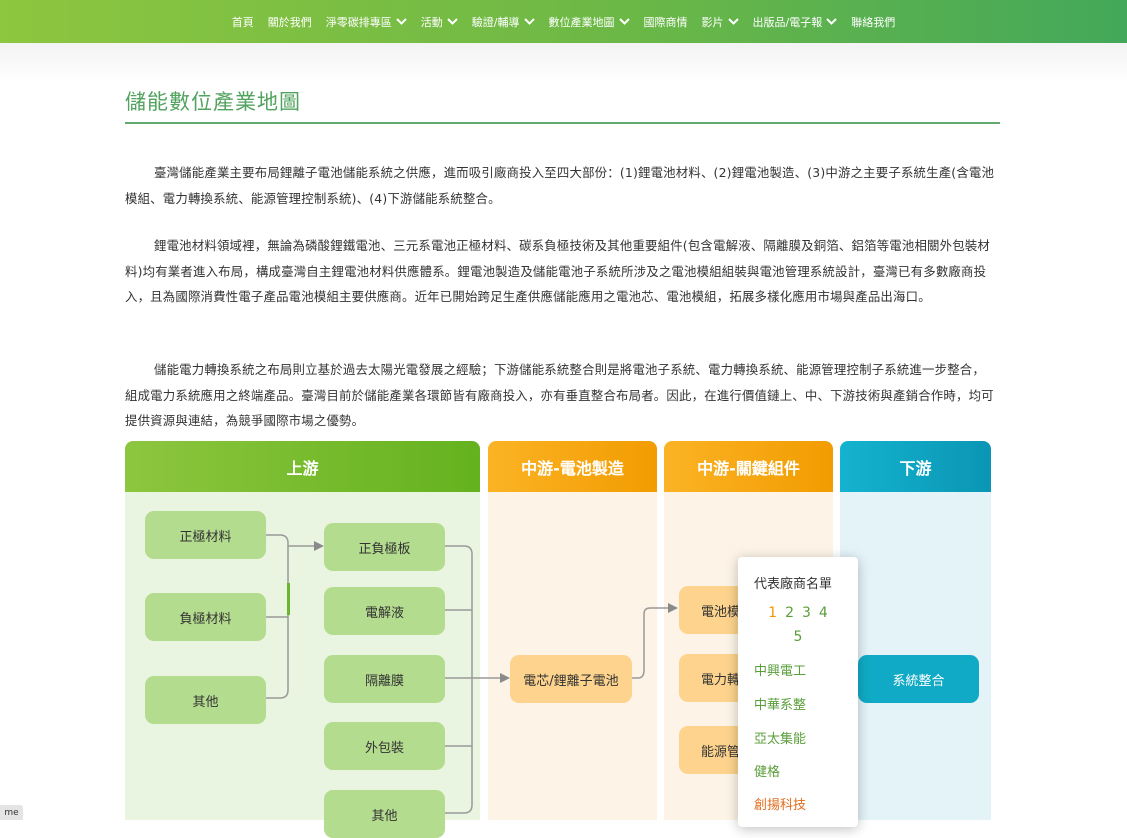 The image size is (1127, 838). What do you see at coordinates (780, 737) in the screenshot?
I see `vendor-link: 亞太集能` at bounding box center [780, 737].